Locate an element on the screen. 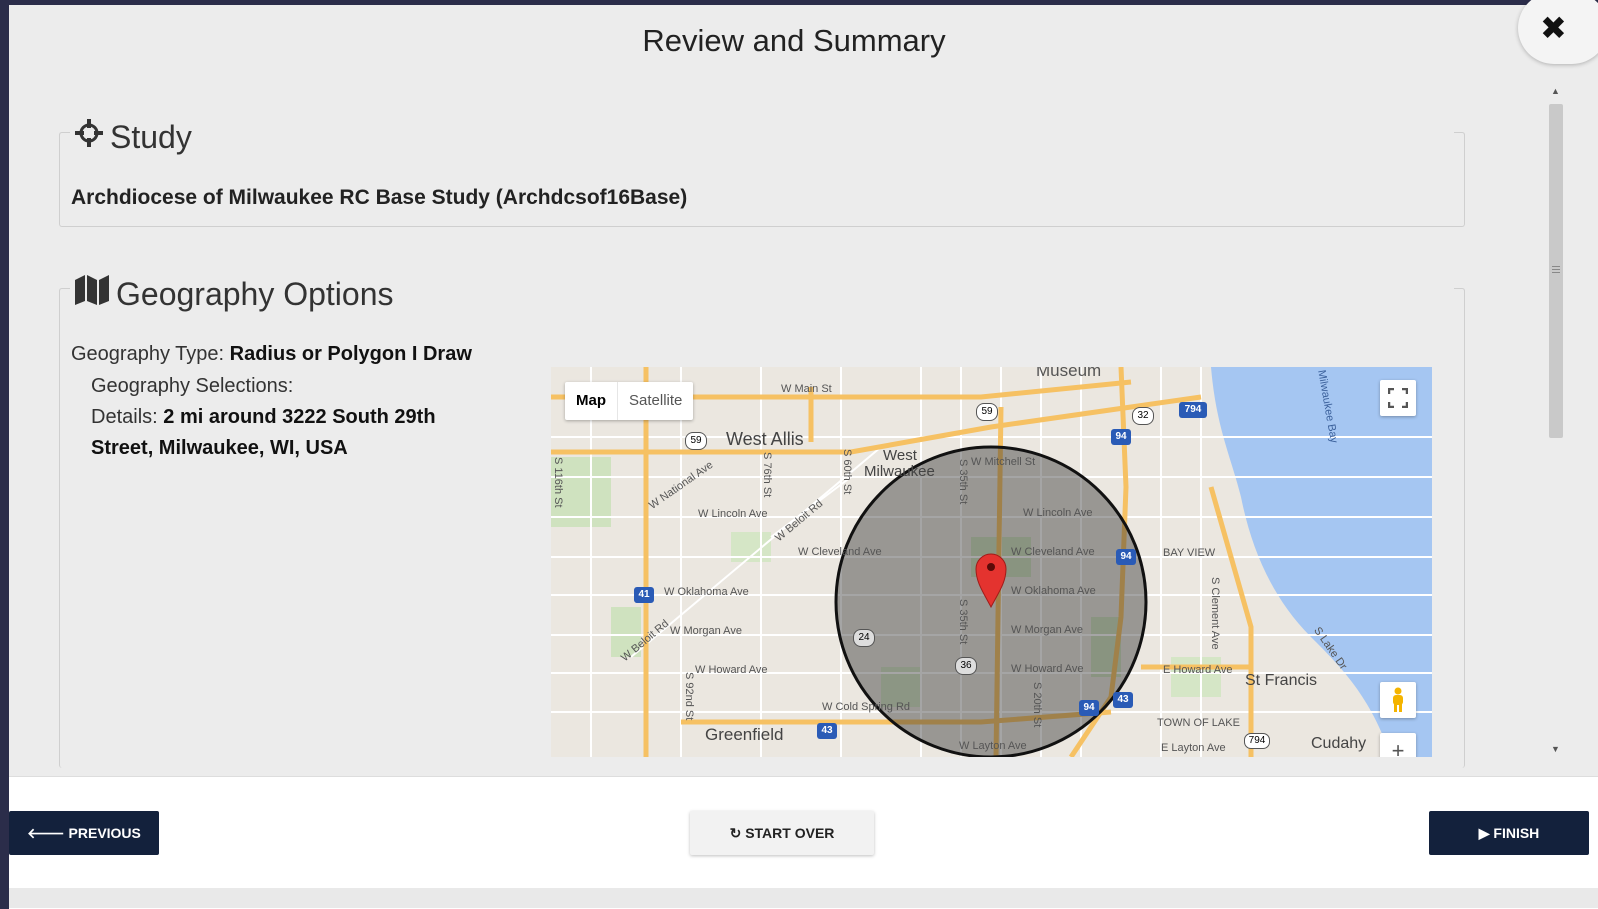 This screenshot has height=909, width=1598. geography-details-row: Details: 2 mi around 3222 South 29th is located at coordinates (263, 417).